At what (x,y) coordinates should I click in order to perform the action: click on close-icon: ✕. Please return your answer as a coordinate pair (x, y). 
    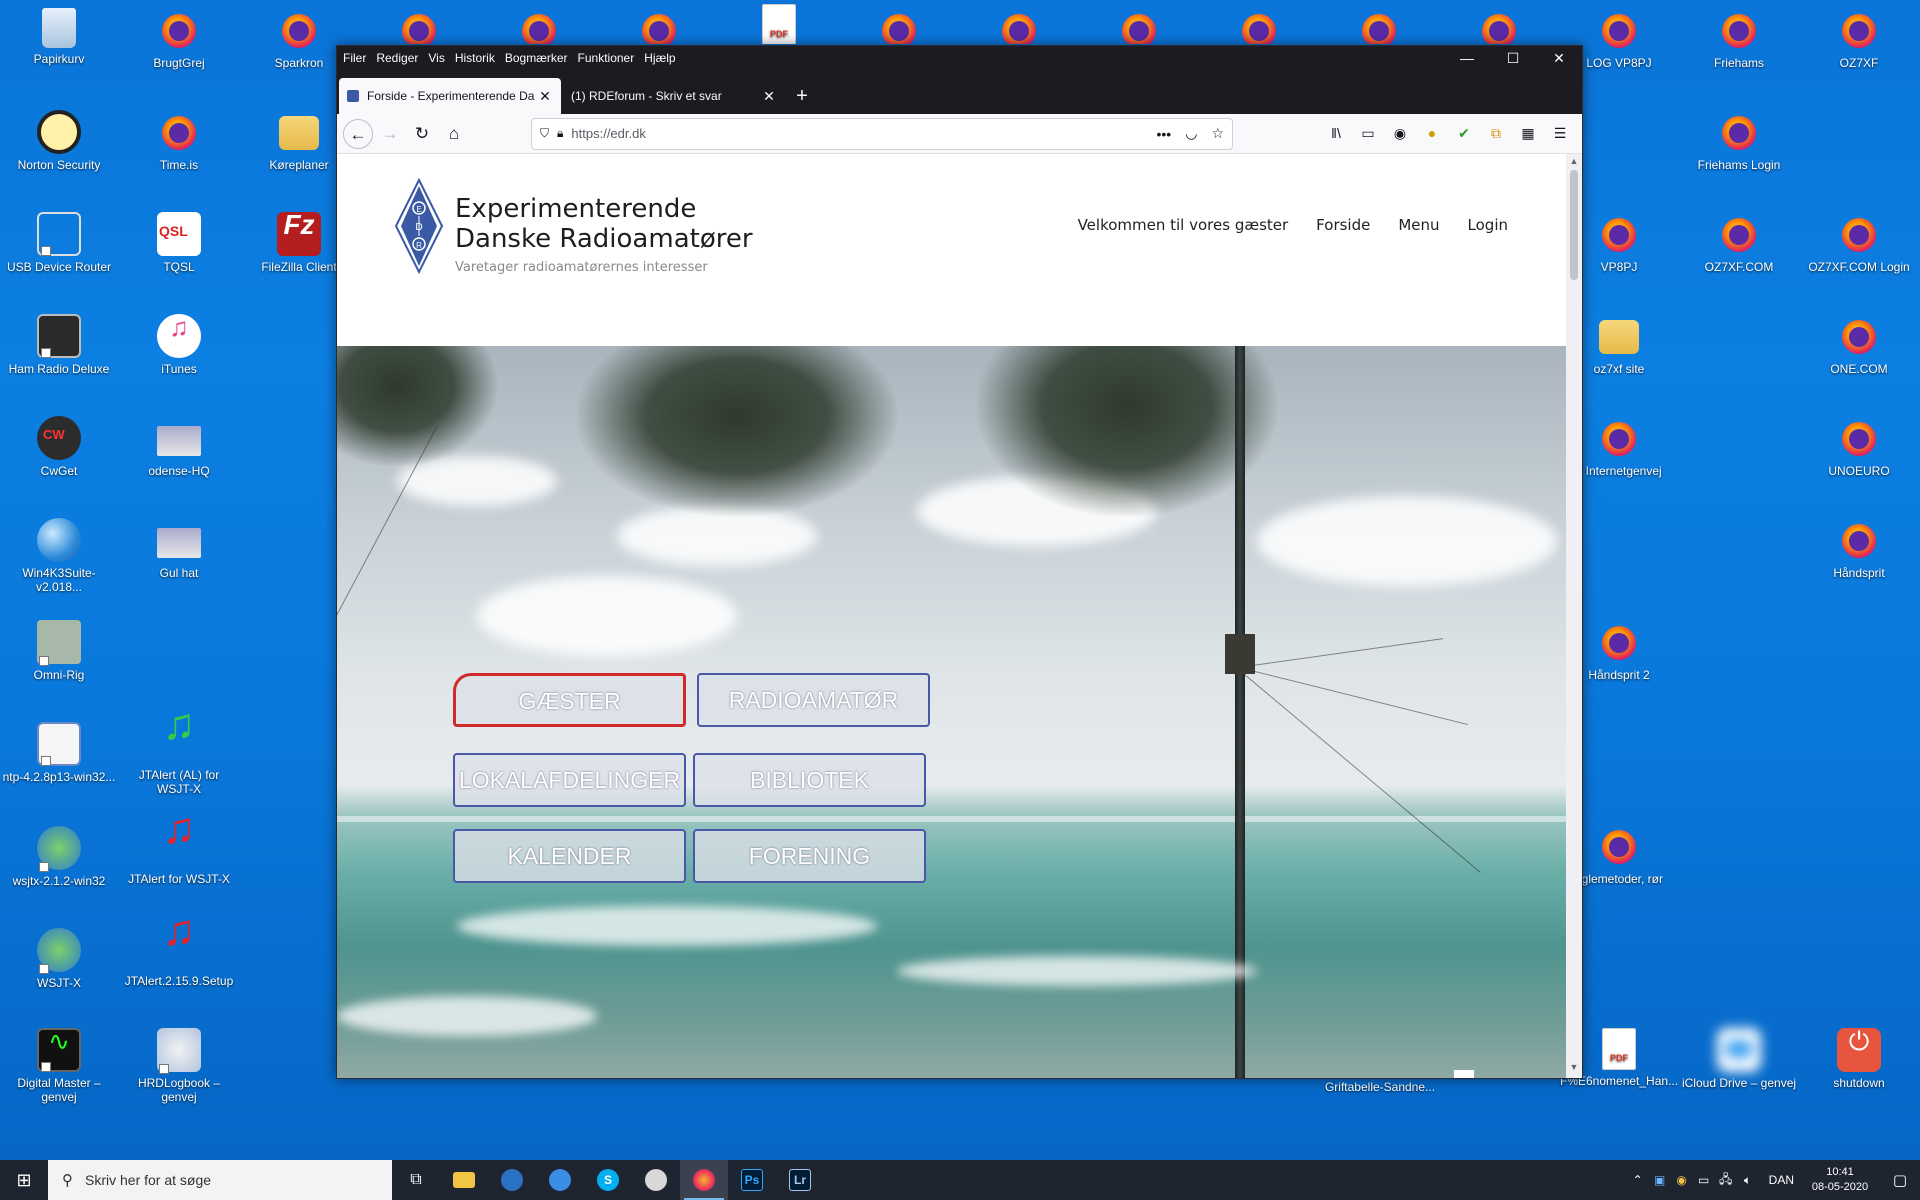
    Looking at the image, I should click on (1559, 58).